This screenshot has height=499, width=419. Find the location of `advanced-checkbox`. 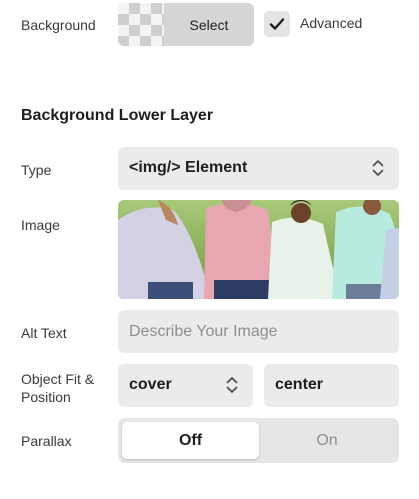

advanced-checkbox is located at coordinates (277, 24).